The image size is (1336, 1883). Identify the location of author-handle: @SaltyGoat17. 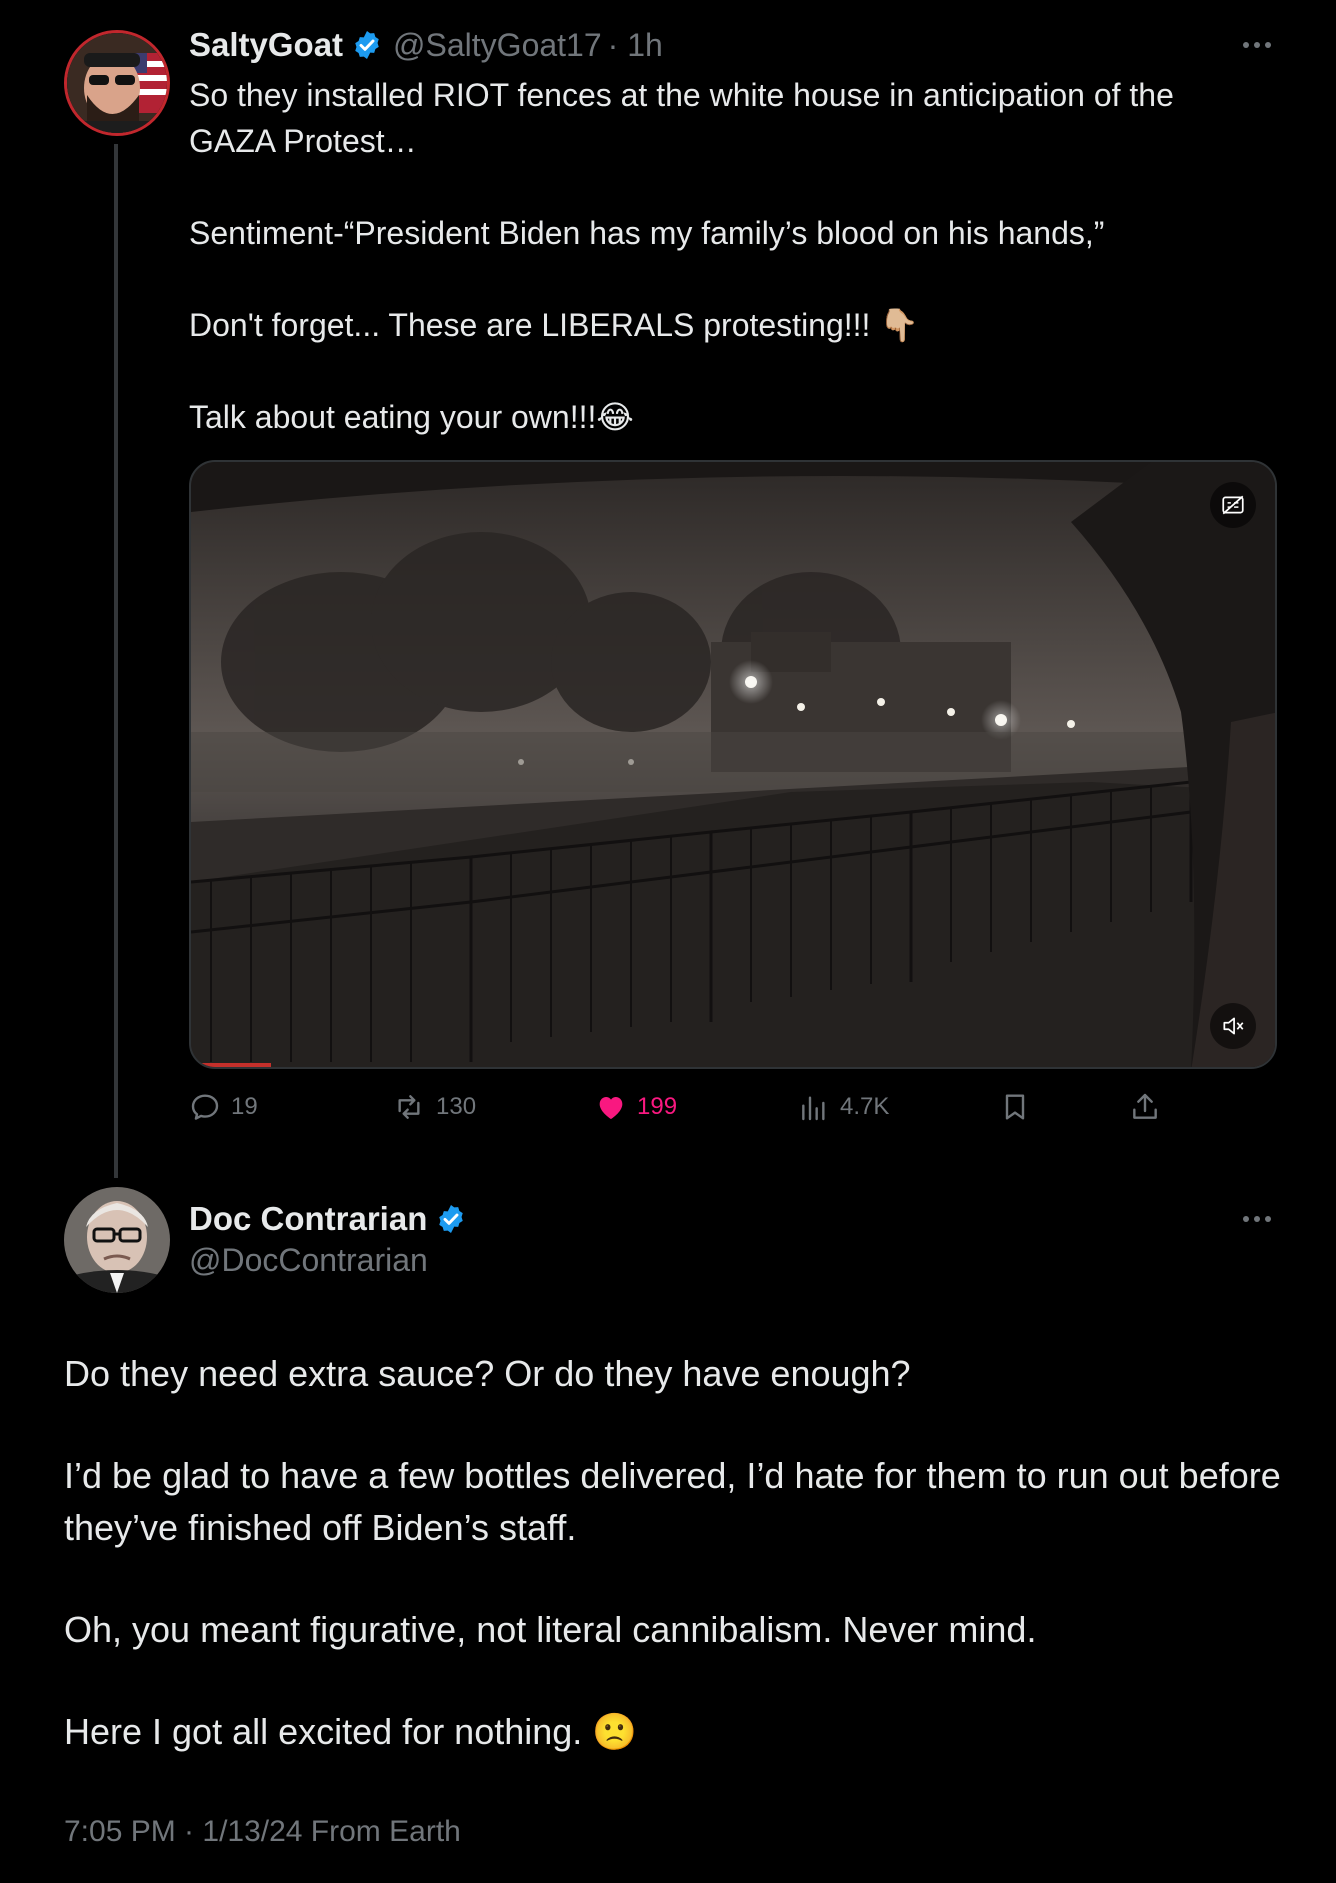
(497, 45).